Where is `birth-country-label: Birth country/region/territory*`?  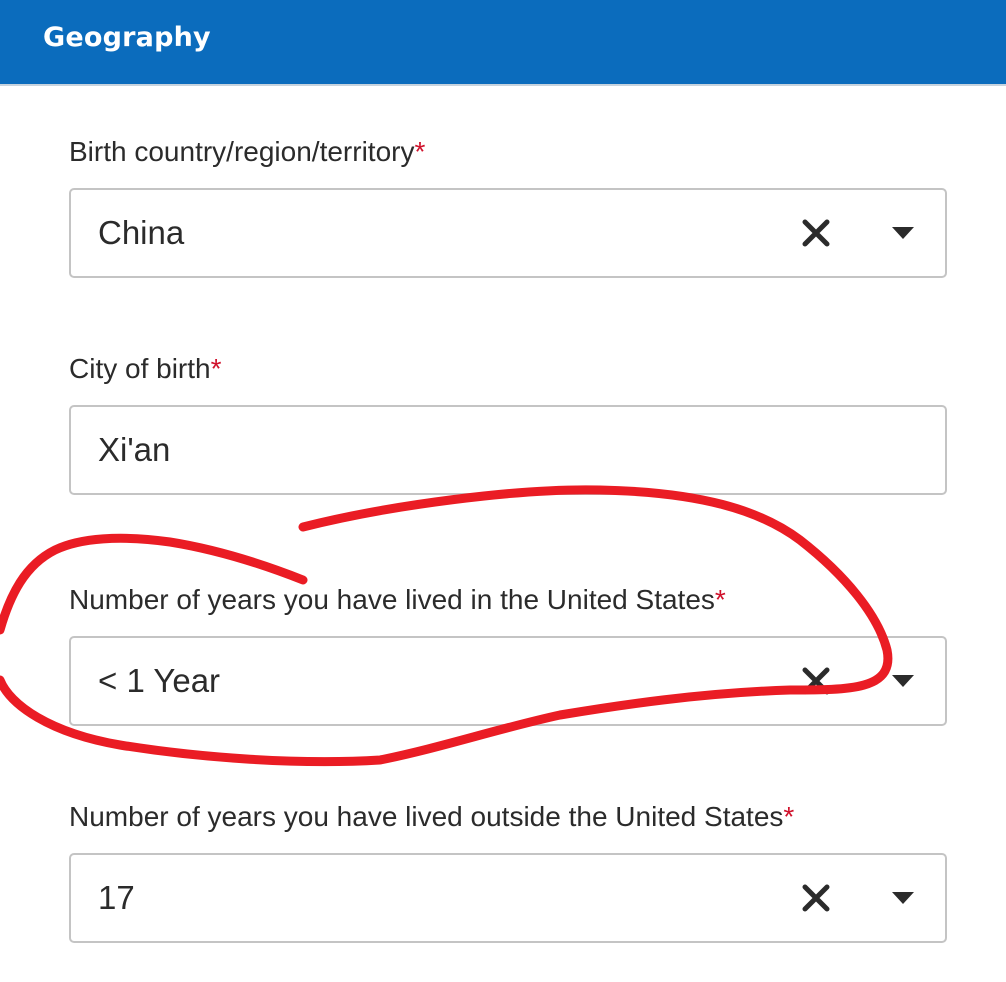 birth-country-label: Birth country/region/territory* is located at coordinates (247, 152).